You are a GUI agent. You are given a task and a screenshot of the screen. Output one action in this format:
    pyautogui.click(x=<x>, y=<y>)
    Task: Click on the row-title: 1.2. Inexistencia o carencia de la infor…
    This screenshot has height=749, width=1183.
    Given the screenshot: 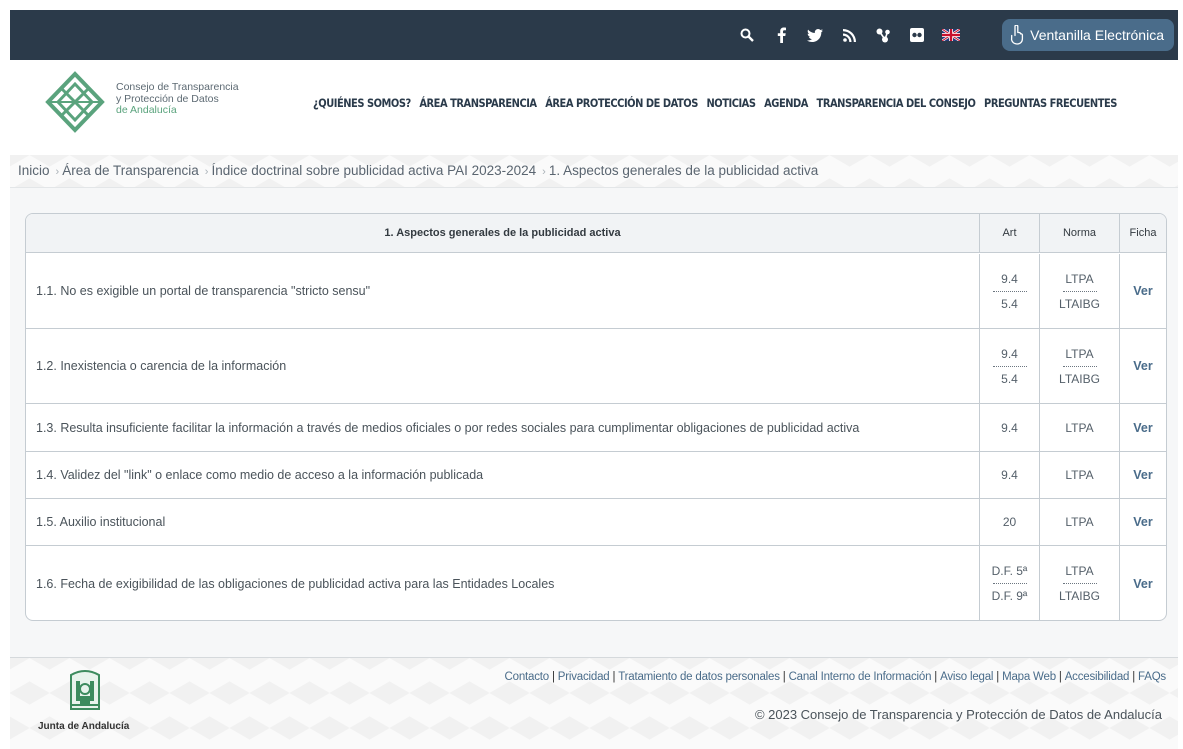 What is the action you would take?
    pyautogui.click(x=161, y=366)
    